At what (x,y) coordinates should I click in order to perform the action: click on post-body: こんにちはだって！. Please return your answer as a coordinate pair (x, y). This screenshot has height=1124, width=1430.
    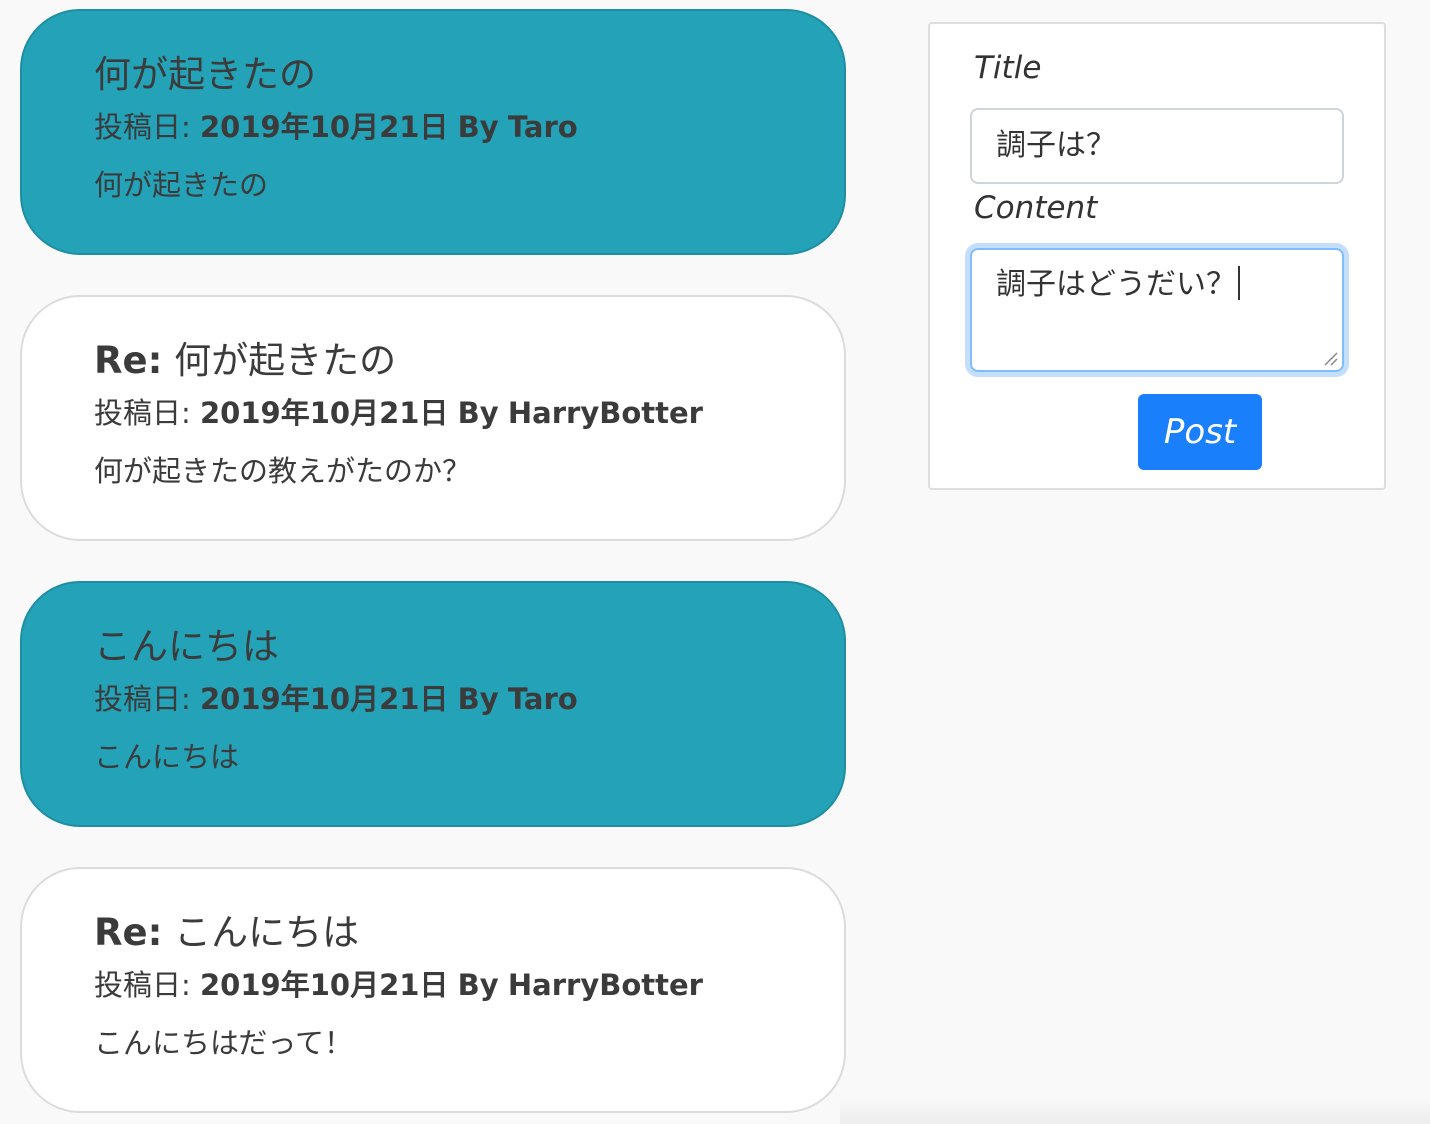
    Looking at the image, I should click on (223, 1043).